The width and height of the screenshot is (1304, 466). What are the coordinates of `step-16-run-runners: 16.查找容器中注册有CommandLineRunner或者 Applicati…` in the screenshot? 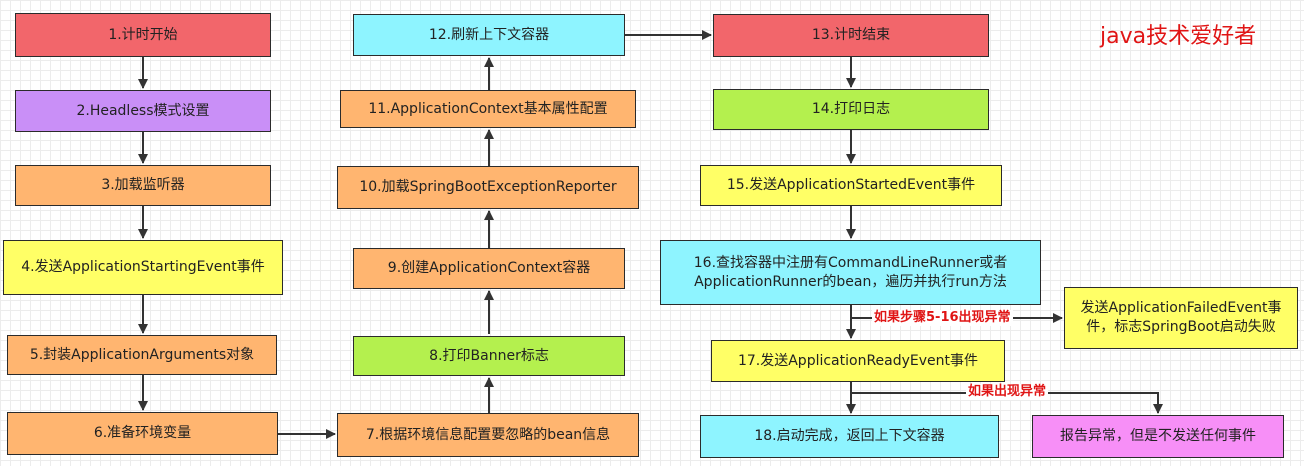 It's located at (850, 272).